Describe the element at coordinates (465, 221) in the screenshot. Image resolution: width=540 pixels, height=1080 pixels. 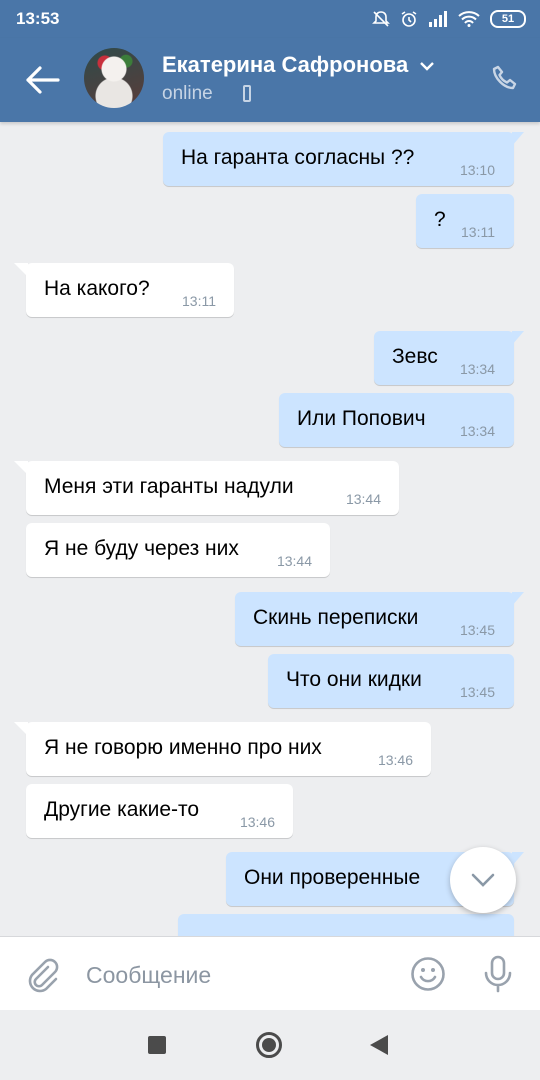
I see `message-bubble: ? 13:11` at that location.